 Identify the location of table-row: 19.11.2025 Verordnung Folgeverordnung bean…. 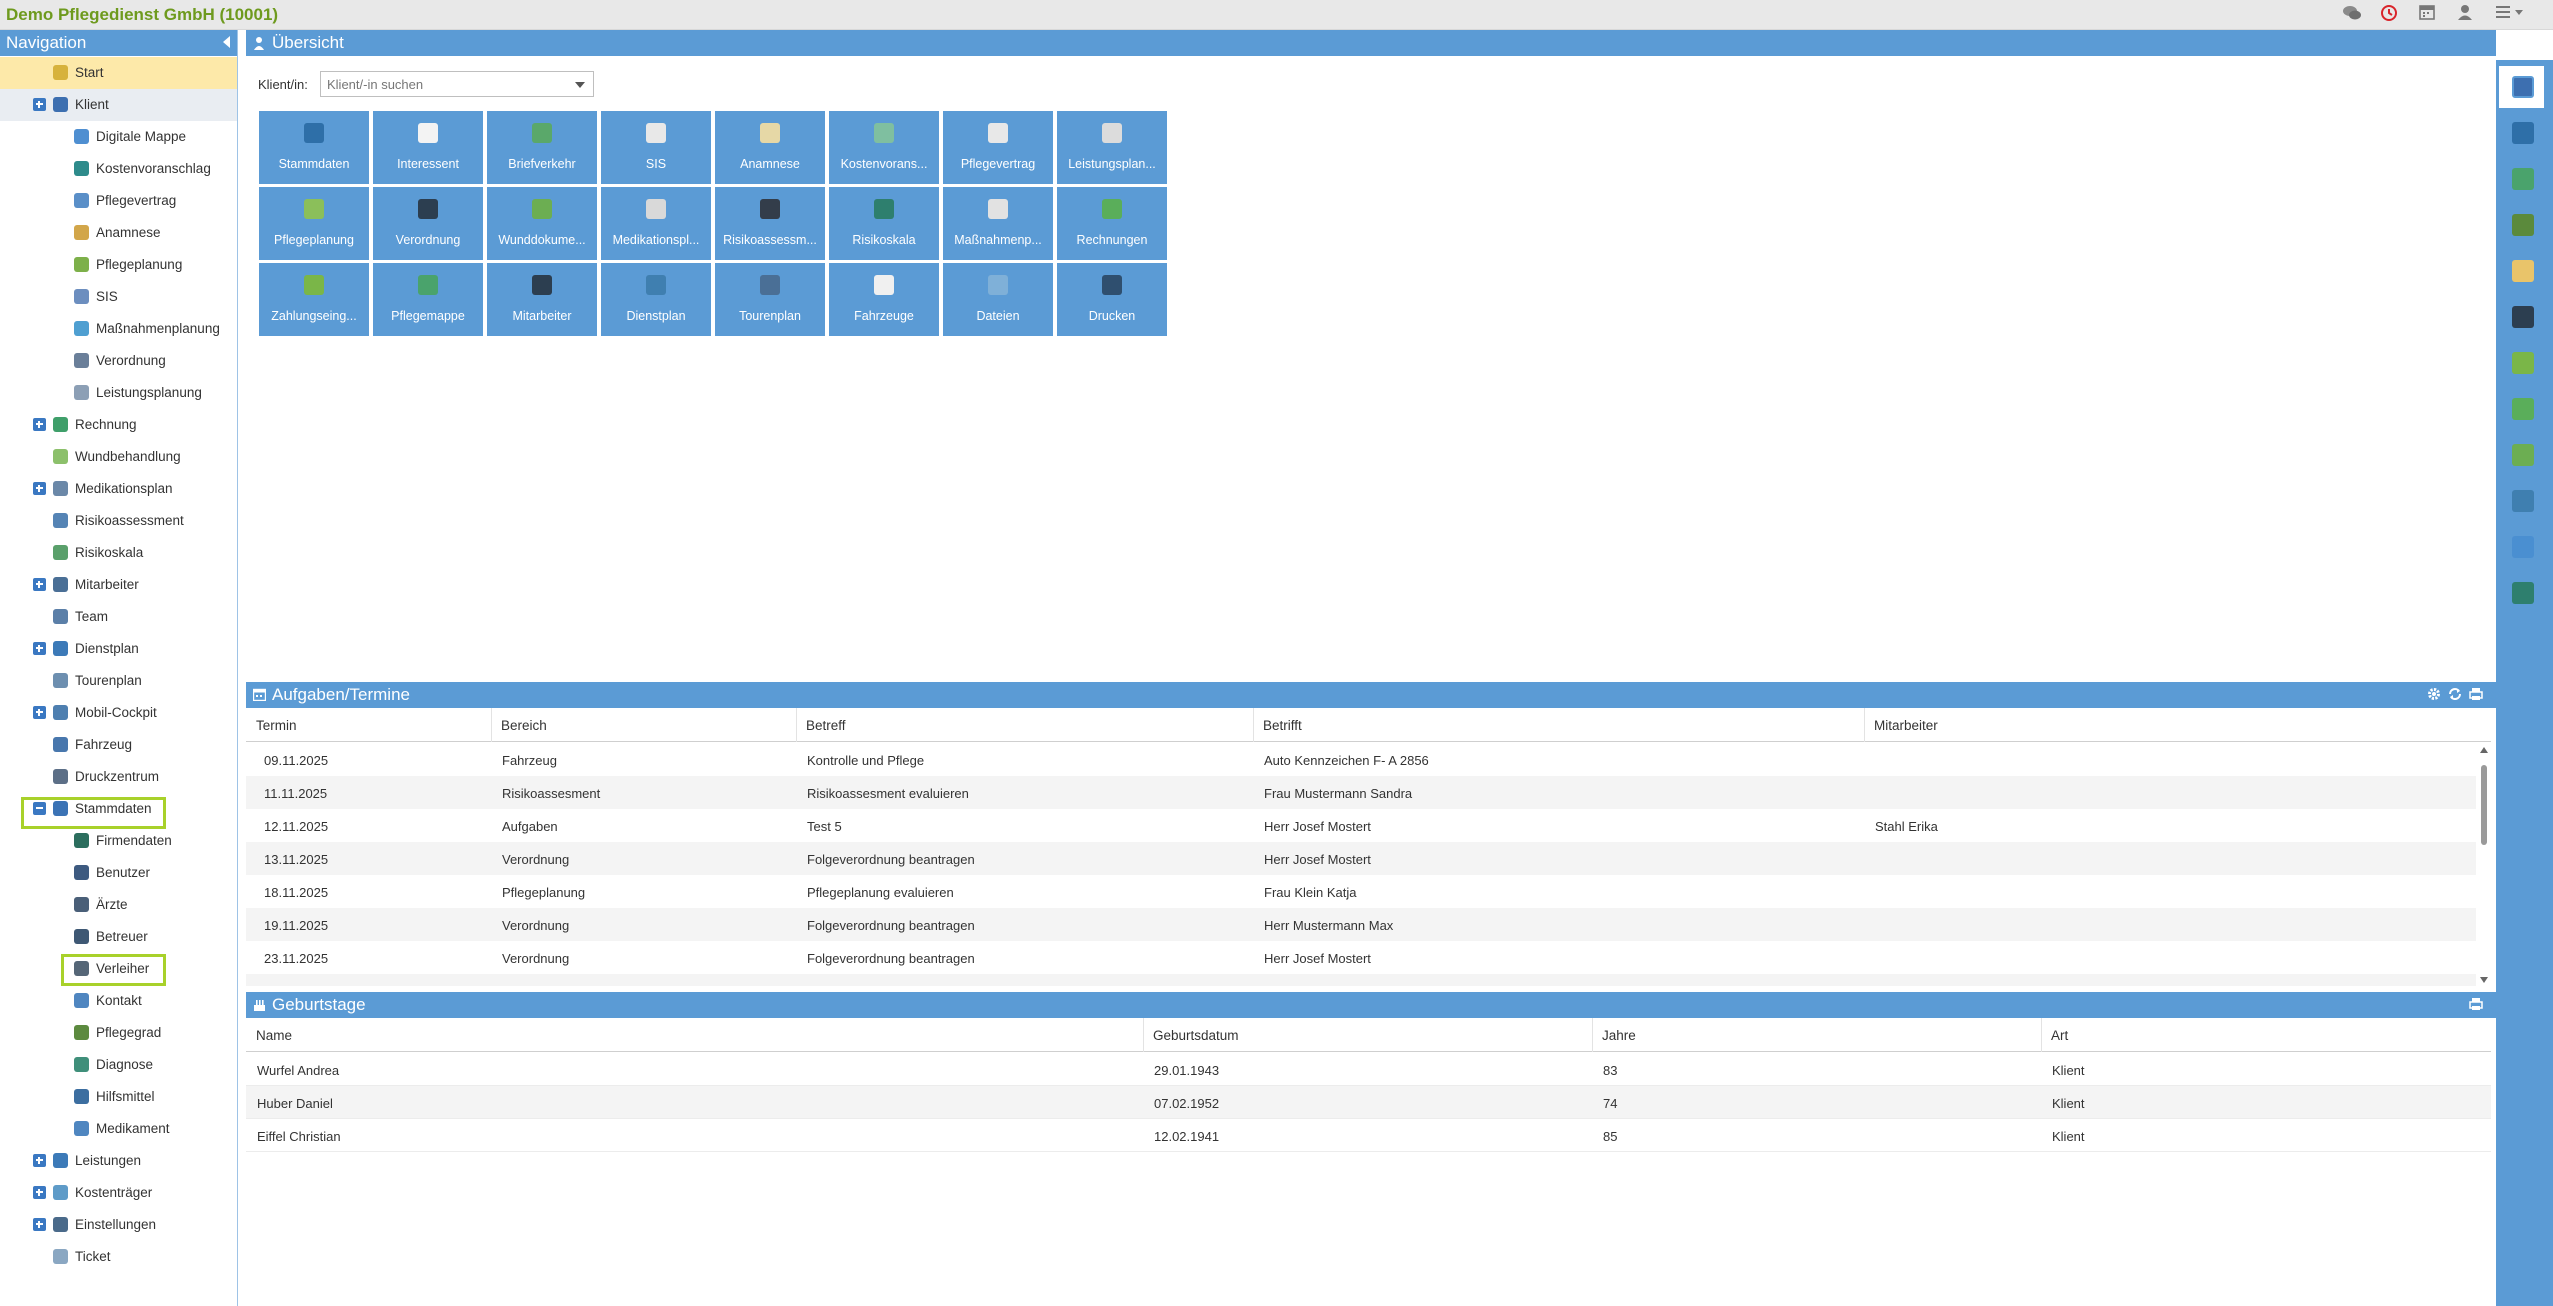
(1361, 924).